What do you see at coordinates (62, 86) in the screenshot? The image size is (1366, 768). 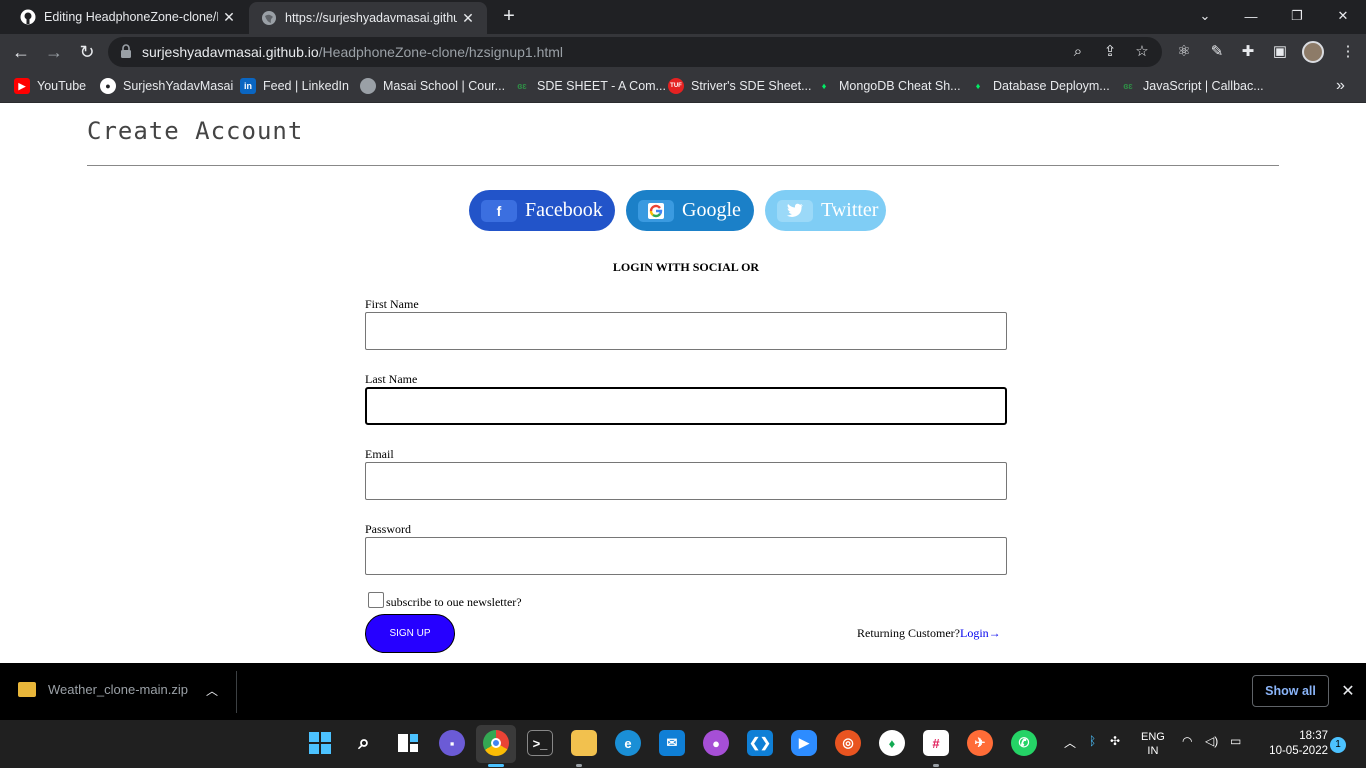 I see `bookmark-label: YouTube` at bounding box center [62, 86].